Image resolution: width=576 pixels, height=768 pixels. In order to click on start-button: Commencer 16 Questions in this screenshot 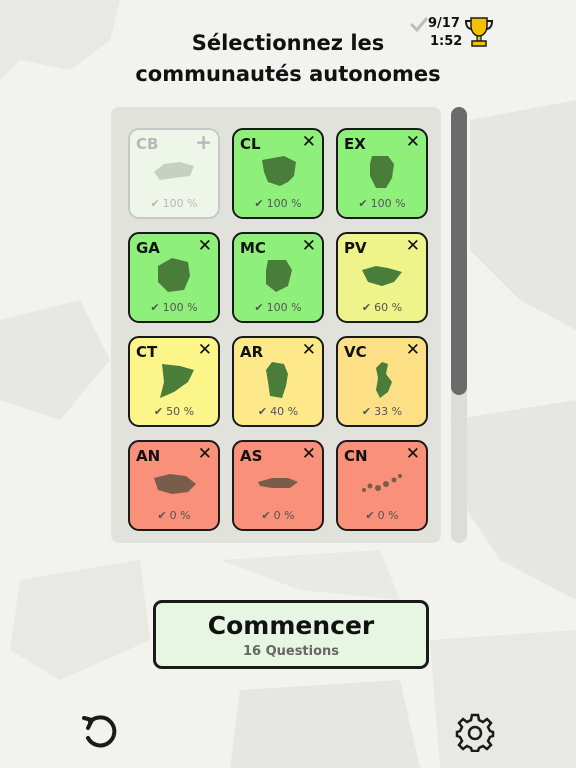, I will do `click(291, 634)`.